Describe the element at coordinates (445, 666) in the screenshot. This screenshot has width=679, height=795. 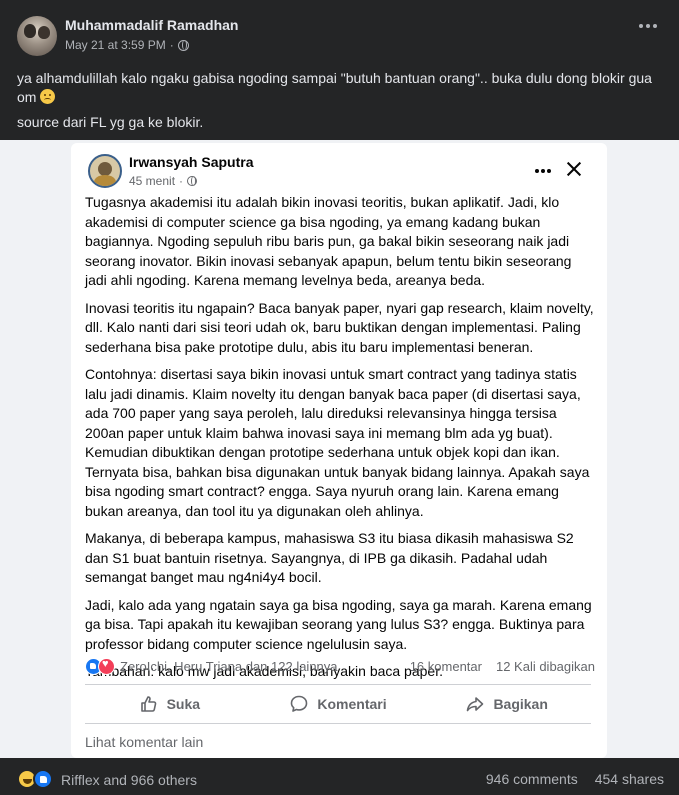
I see `comments-count: 16 komentar` at that location.